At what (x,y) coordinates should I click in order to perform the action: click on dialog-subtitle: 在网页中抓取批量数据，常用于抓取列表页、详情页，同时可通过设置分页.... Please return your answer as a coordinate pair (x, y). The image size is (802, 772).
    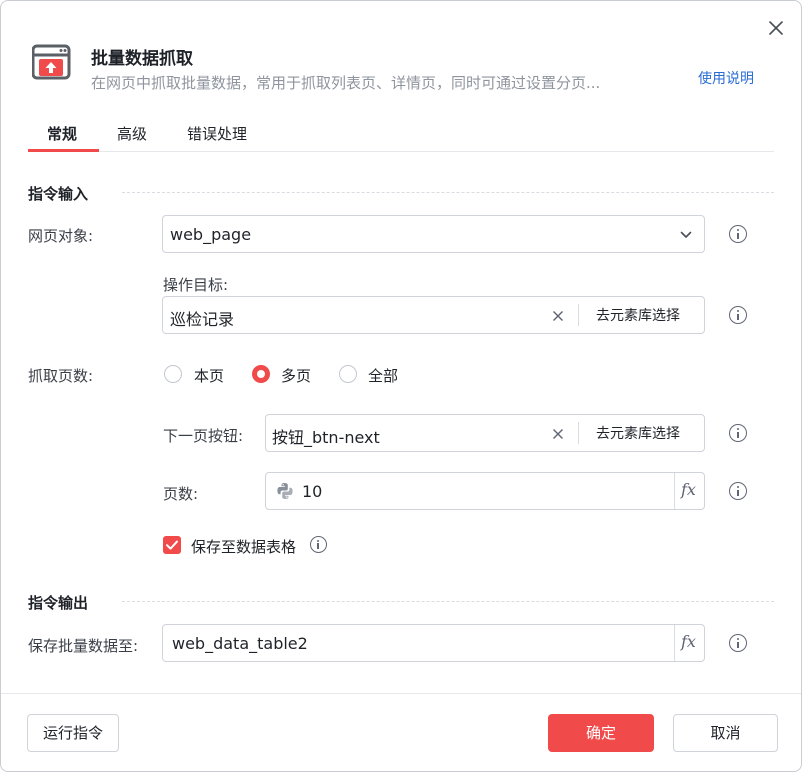
    Looking at the image, I should click on (346, 83).